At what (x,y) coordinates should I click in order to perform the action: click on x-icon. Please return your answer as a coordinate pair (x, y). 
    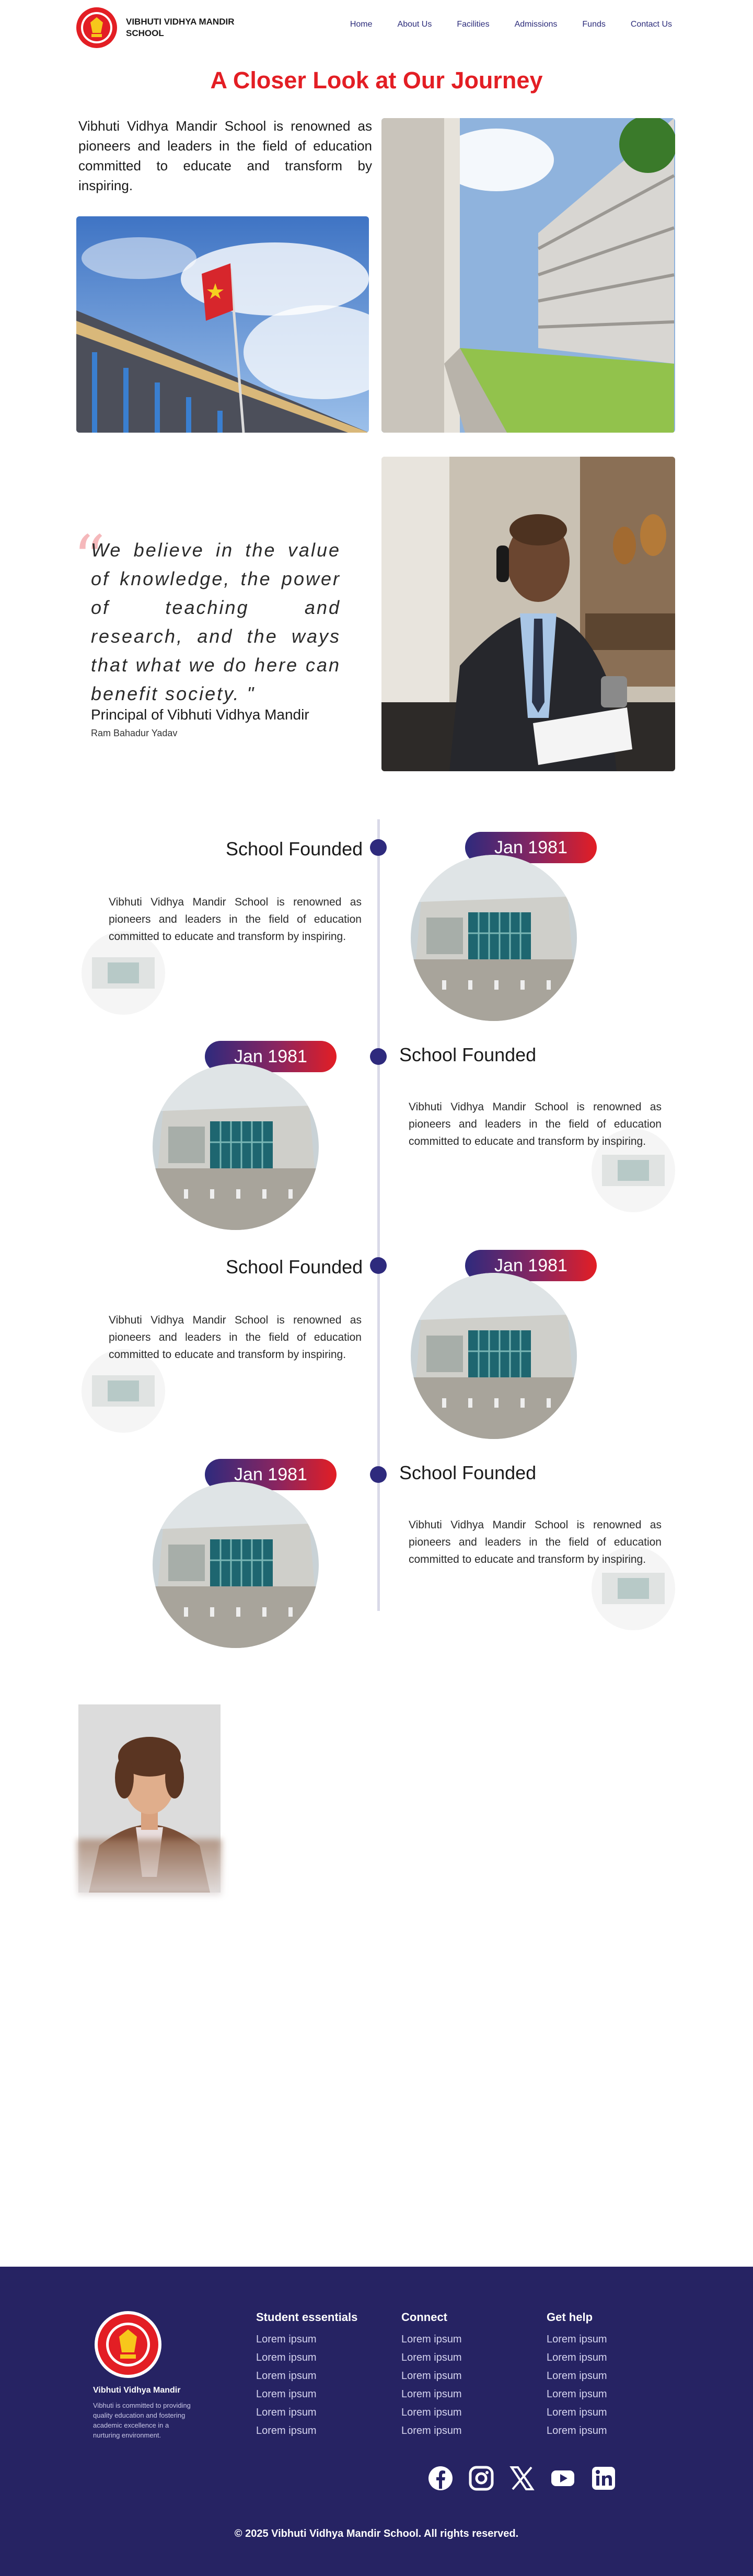
    Looking at the image, I should click on (522, 2478).